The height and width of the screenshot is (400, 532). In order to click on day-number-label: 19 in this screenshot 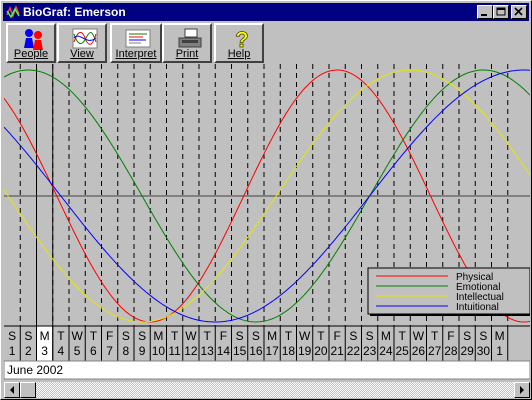, I will do `click(305, 351)`.